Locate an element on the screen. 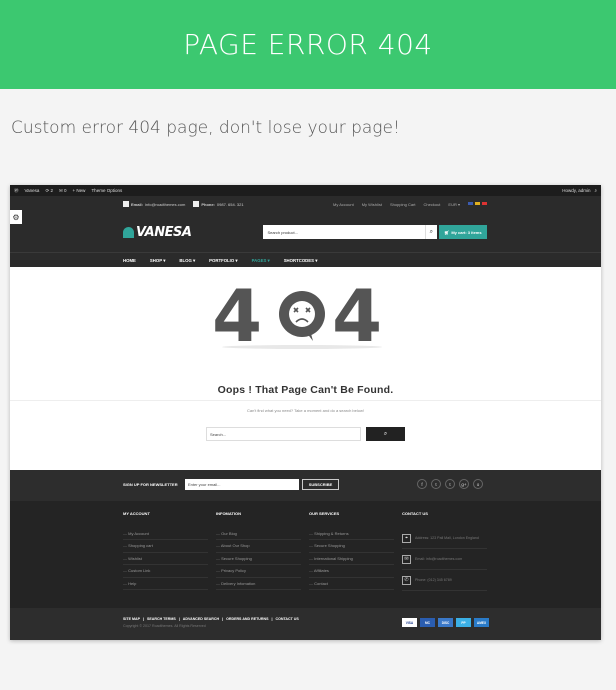 The height and width of the screenshot is (690, 616). comments-icon: ✉ 0 is located at coordinates (63, 191).